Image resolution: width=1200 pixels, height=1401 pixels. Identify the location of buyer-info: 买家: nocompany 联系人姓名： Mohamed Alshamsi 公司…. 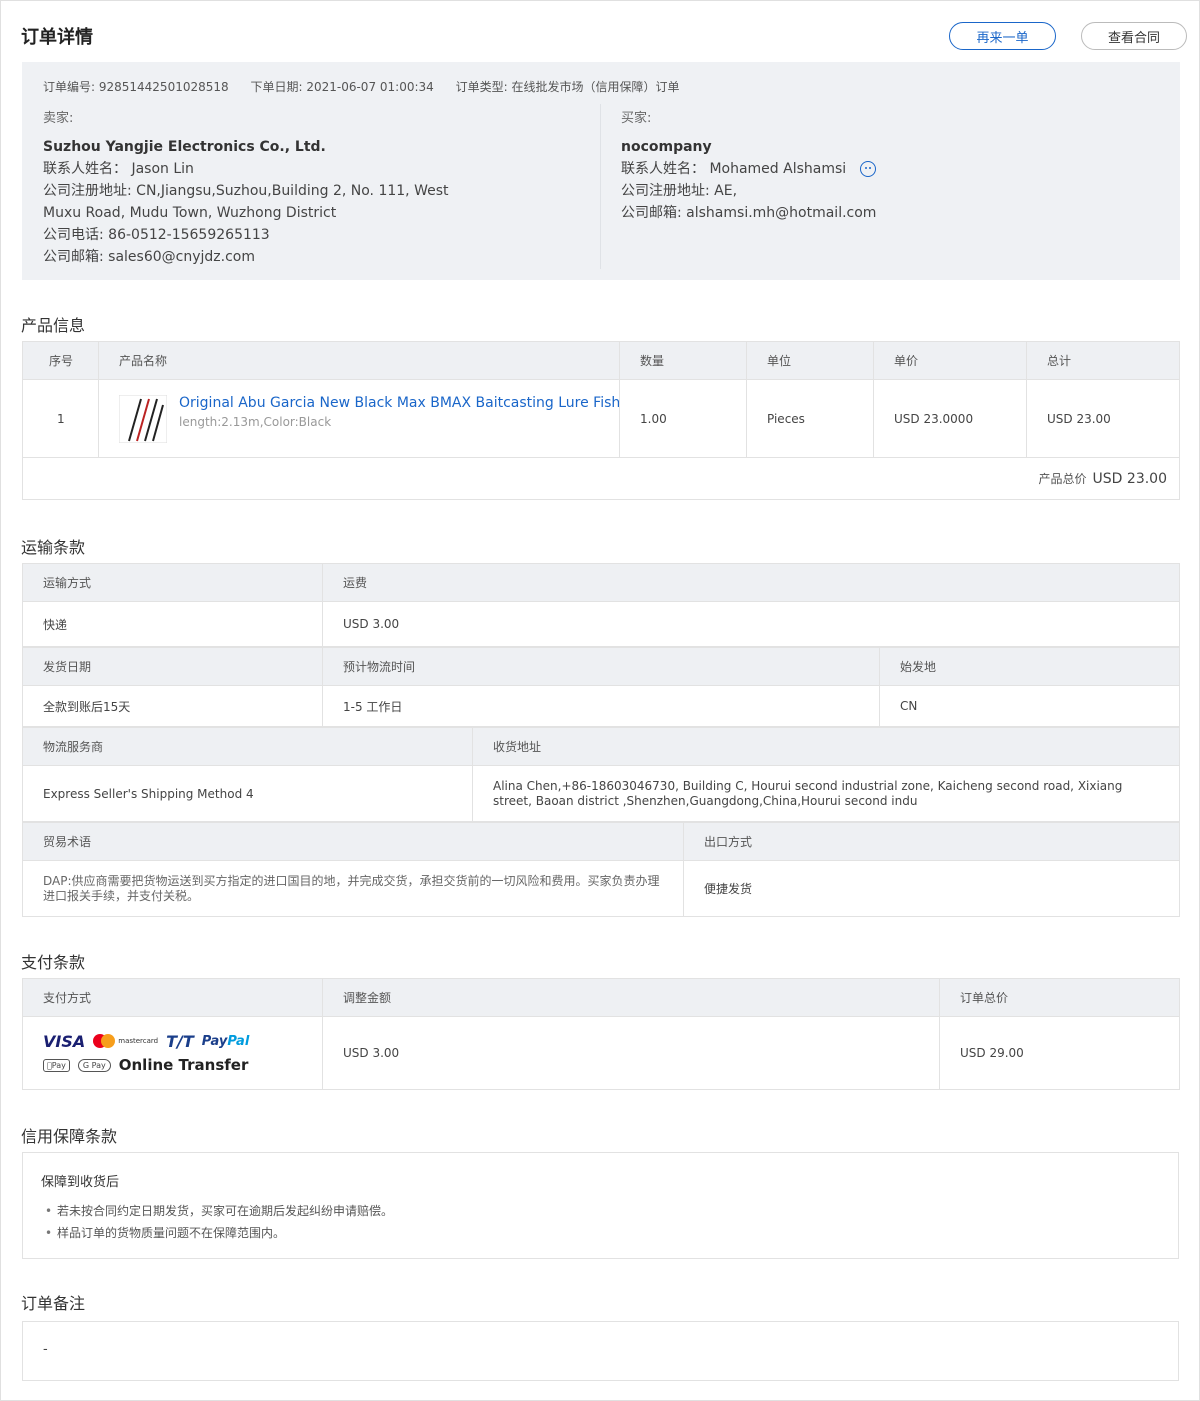
(871, 166).